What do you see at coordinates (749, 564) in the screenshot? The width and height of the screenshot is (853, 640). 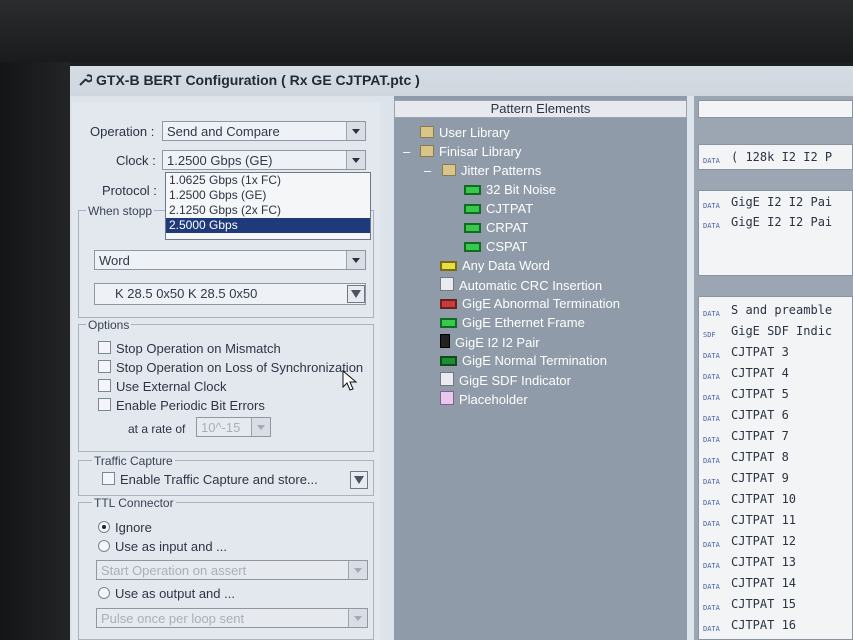 I see `list-item: DATA CJTPAT 13` at bounding box center [749, 564].